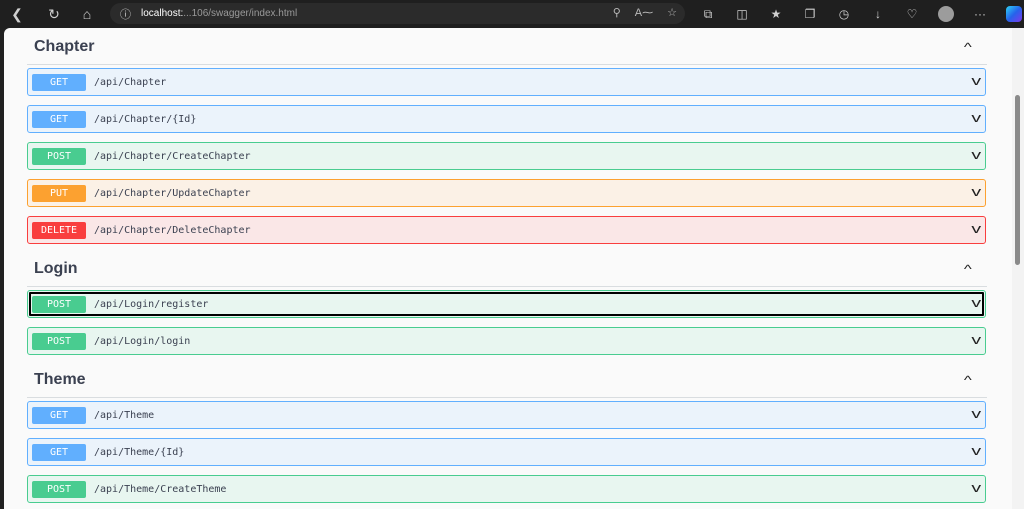 Image resolution: width=1024 pixels, height=509 pixels. What do you see at coordinates (172, 193) in the screenshot?
I see `operation-path: /api/Chapter/UpdateChapter` at bounding box center [172, 193].